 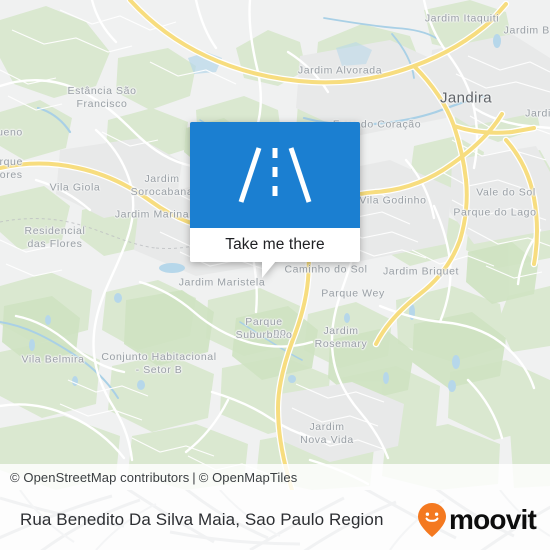 What do you see at coordinates (269, 269) in the screenshot?
I see `popup-pointer-tail` at bounding box center [269, 269].